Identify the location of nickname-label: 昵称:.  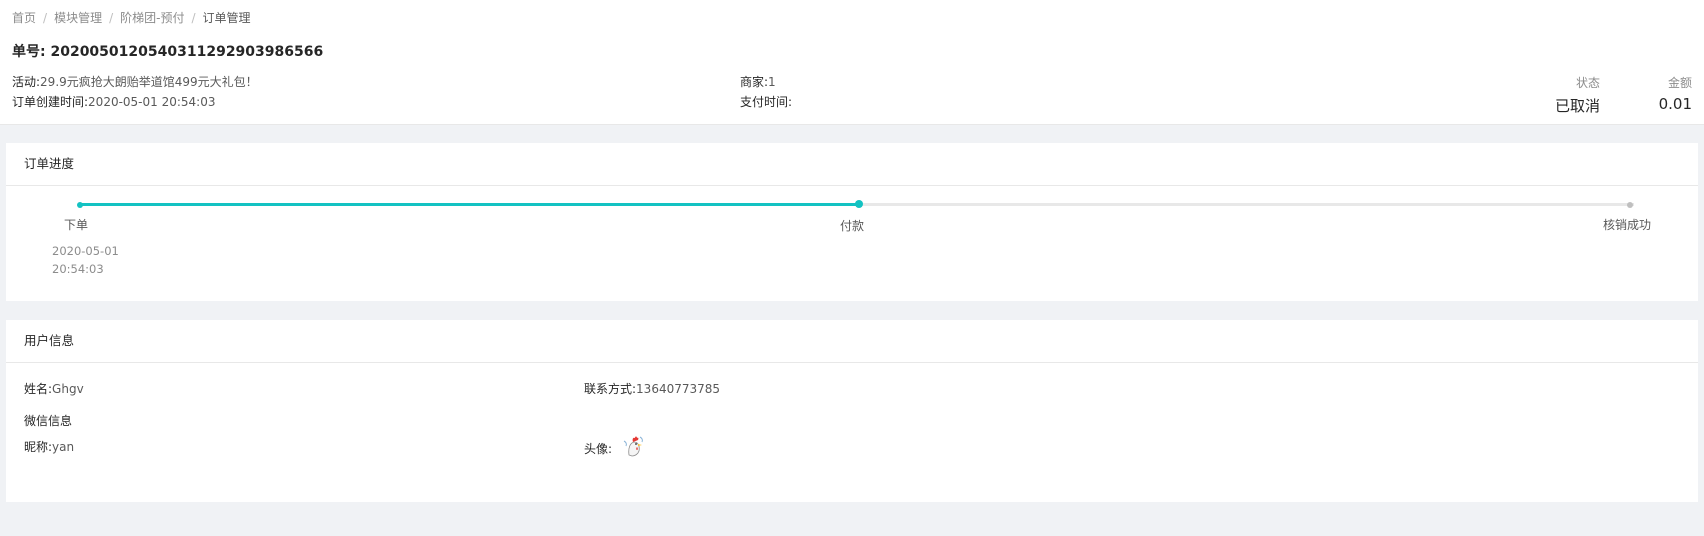
(38, 447).